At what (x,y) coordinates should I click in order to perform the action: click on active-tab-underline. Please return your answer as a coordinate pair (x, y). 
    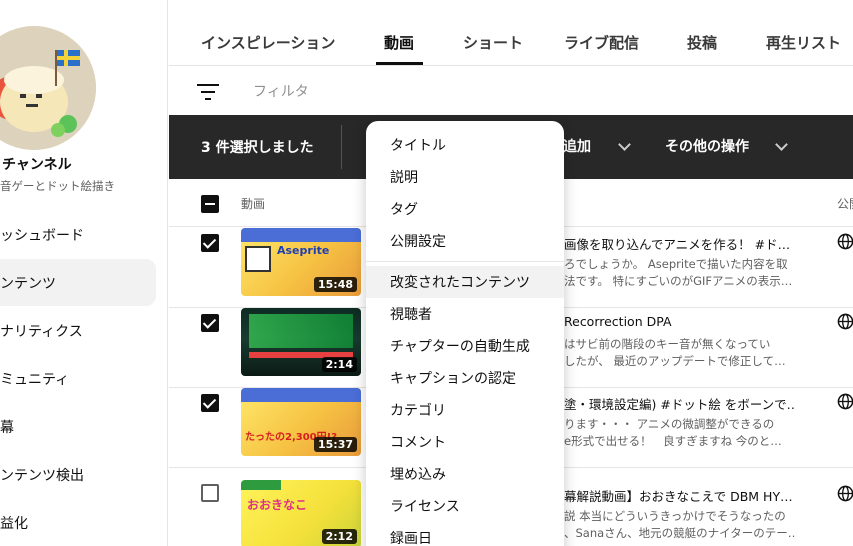
    Looking at the image, I should click on (399, 63).